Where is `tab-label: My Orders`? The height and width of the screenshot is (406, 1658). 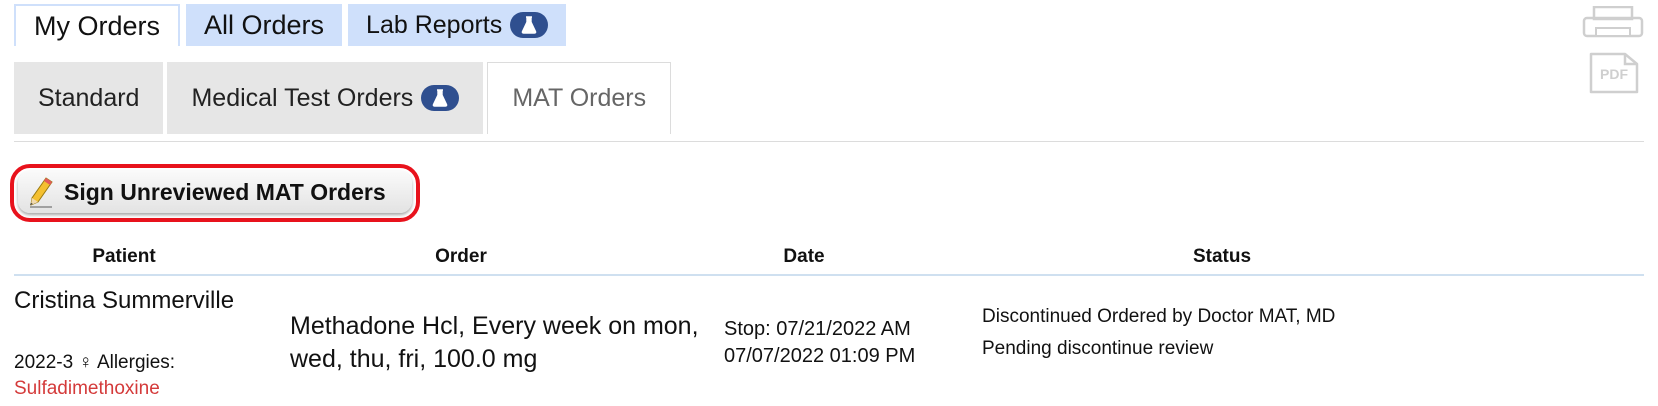
tab-label: My Orders is located at coordinates (97, 25).